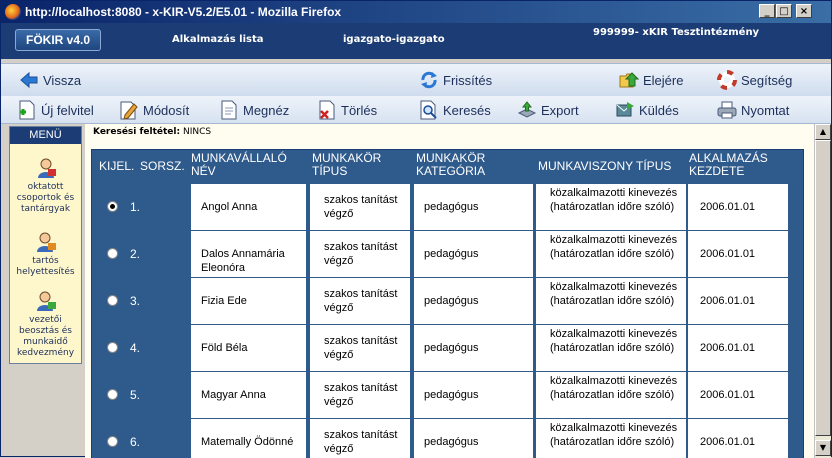  Describe the element at coordinates (62, 80) in the screenshot. I see `back-label: Vissza` at that location.